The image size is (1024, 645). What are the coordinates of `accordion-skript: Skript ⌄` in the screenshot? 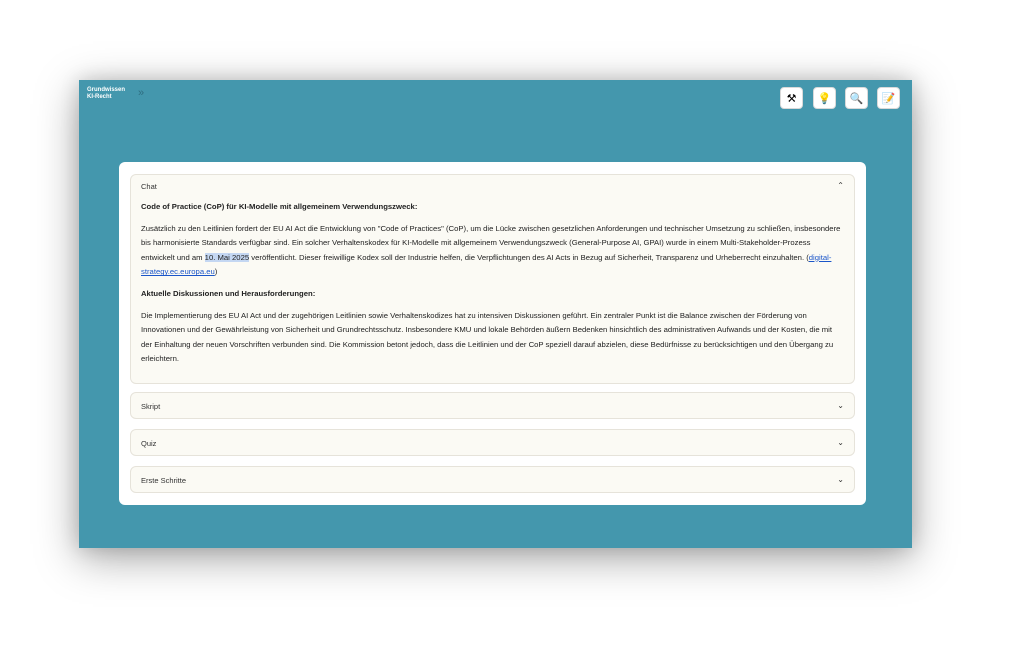 It's located at (492, 405).